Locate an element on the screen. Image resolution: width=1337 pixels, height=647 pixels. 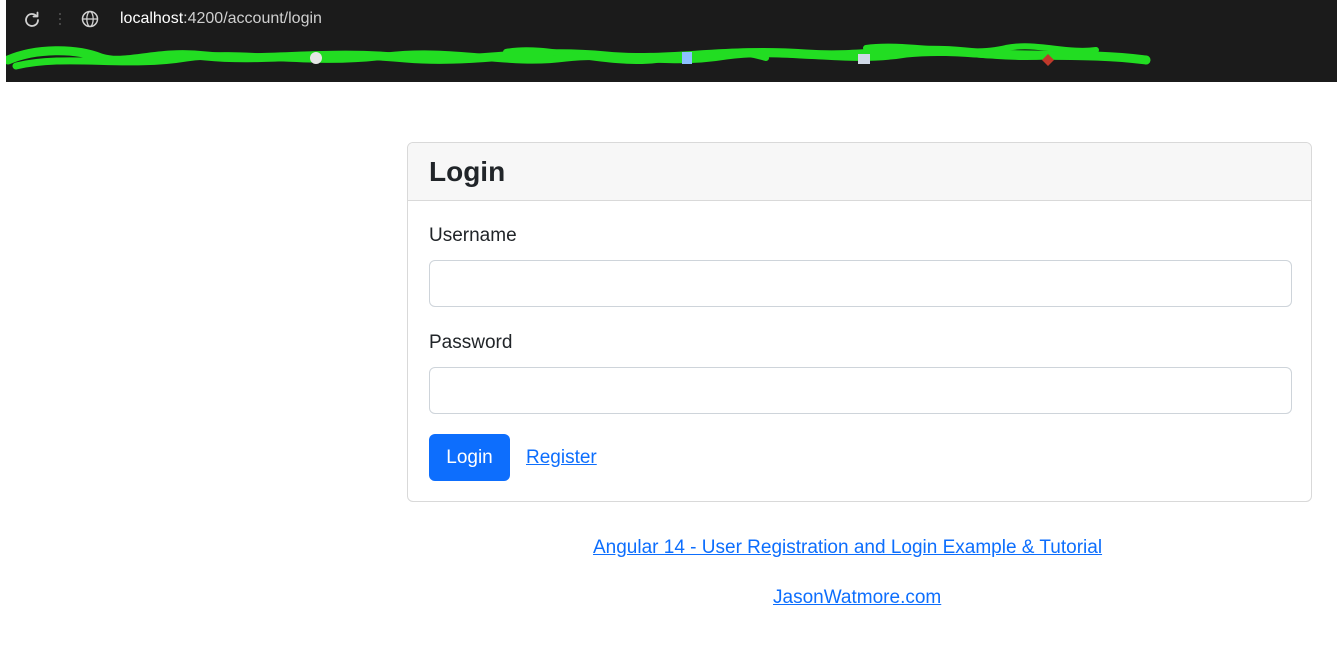
url-host: localhost is located at coordinates (152, 18).